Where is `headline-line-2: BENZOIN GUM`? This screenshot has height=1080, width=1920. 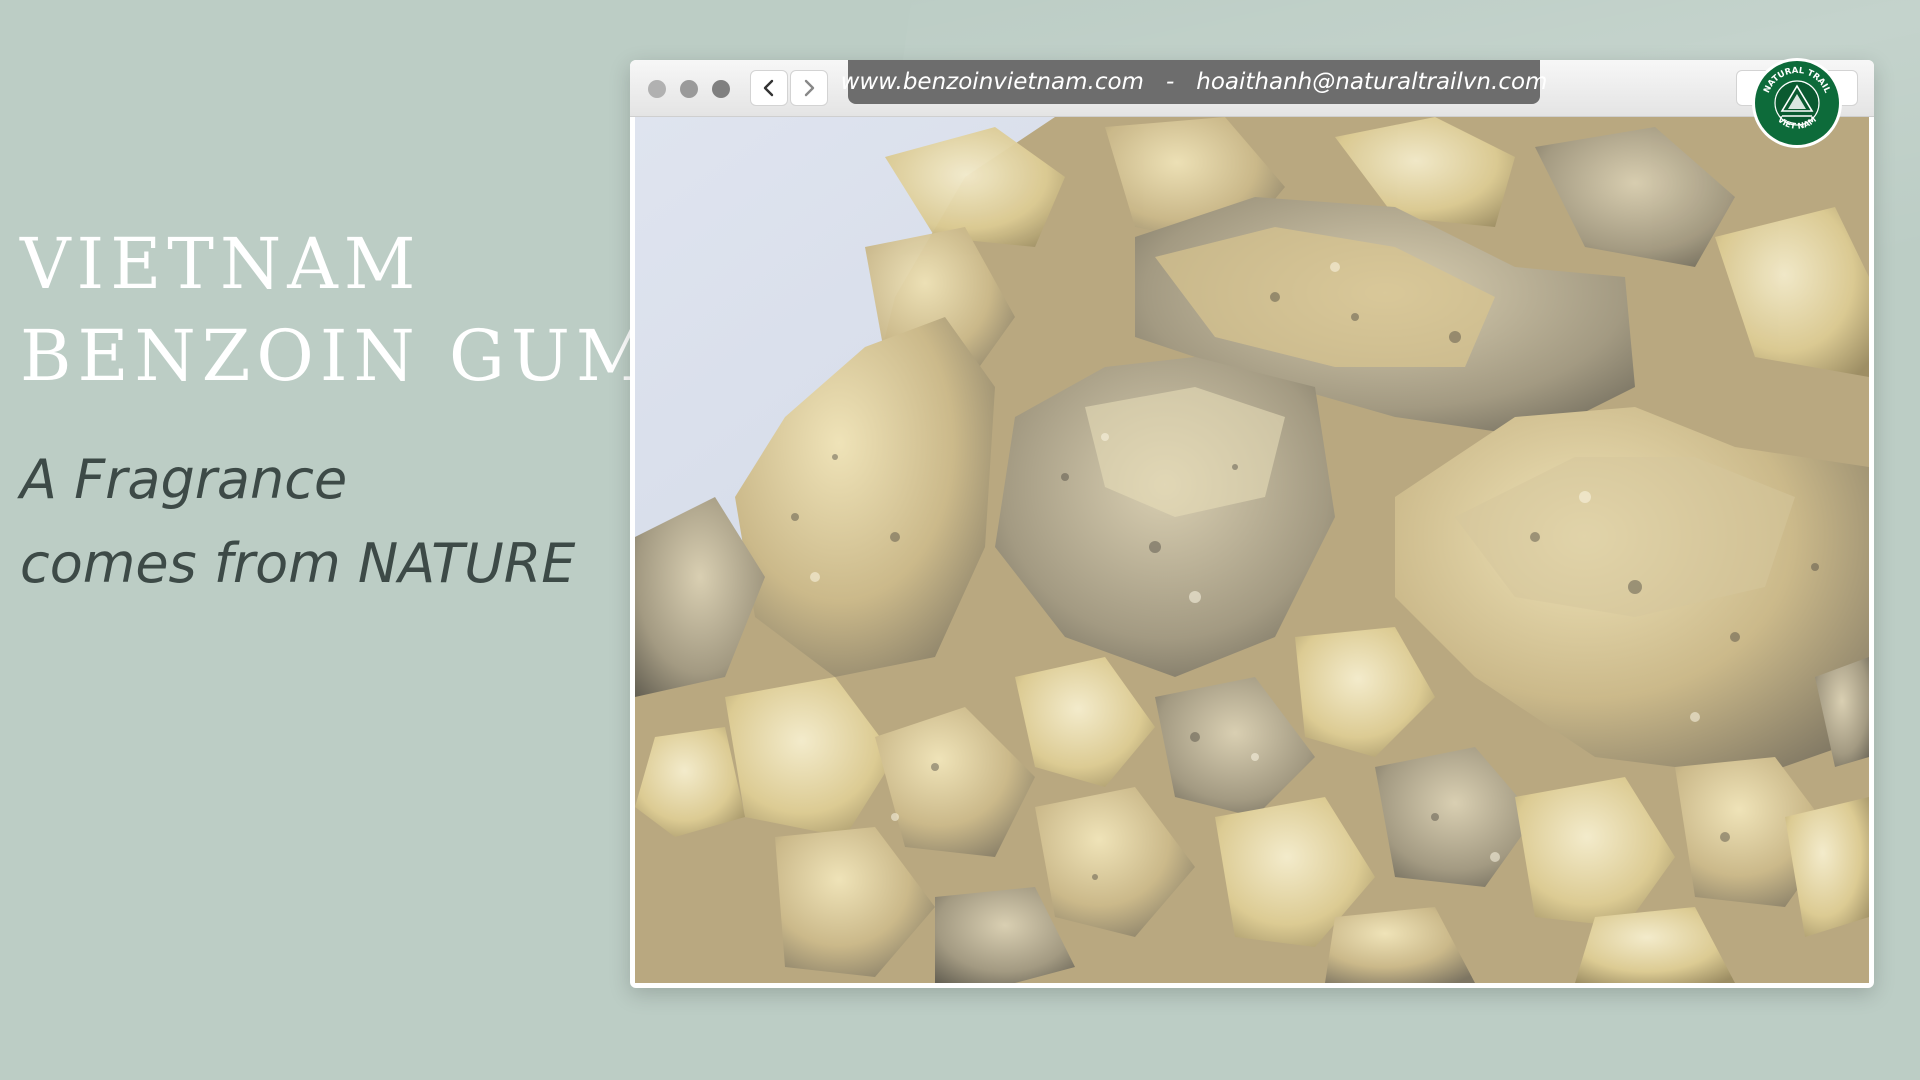 headline-line-2: BENZOIN GUM is located at coordinates (337, 356).